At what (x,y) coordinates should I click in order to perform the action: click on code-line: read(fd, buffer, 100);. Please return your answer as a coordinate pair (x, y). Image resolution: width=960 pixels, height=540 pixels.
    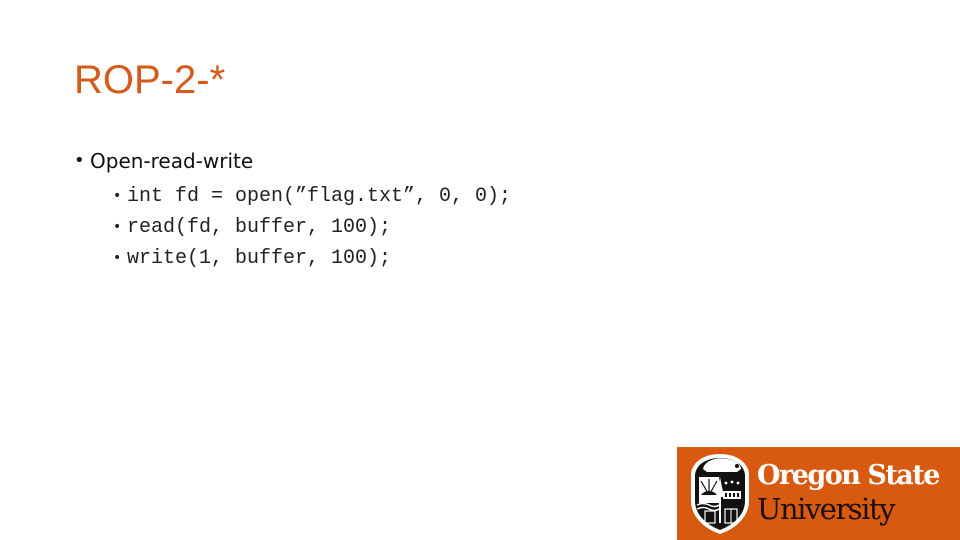
    Looking at the image, I should click on (259, 227).